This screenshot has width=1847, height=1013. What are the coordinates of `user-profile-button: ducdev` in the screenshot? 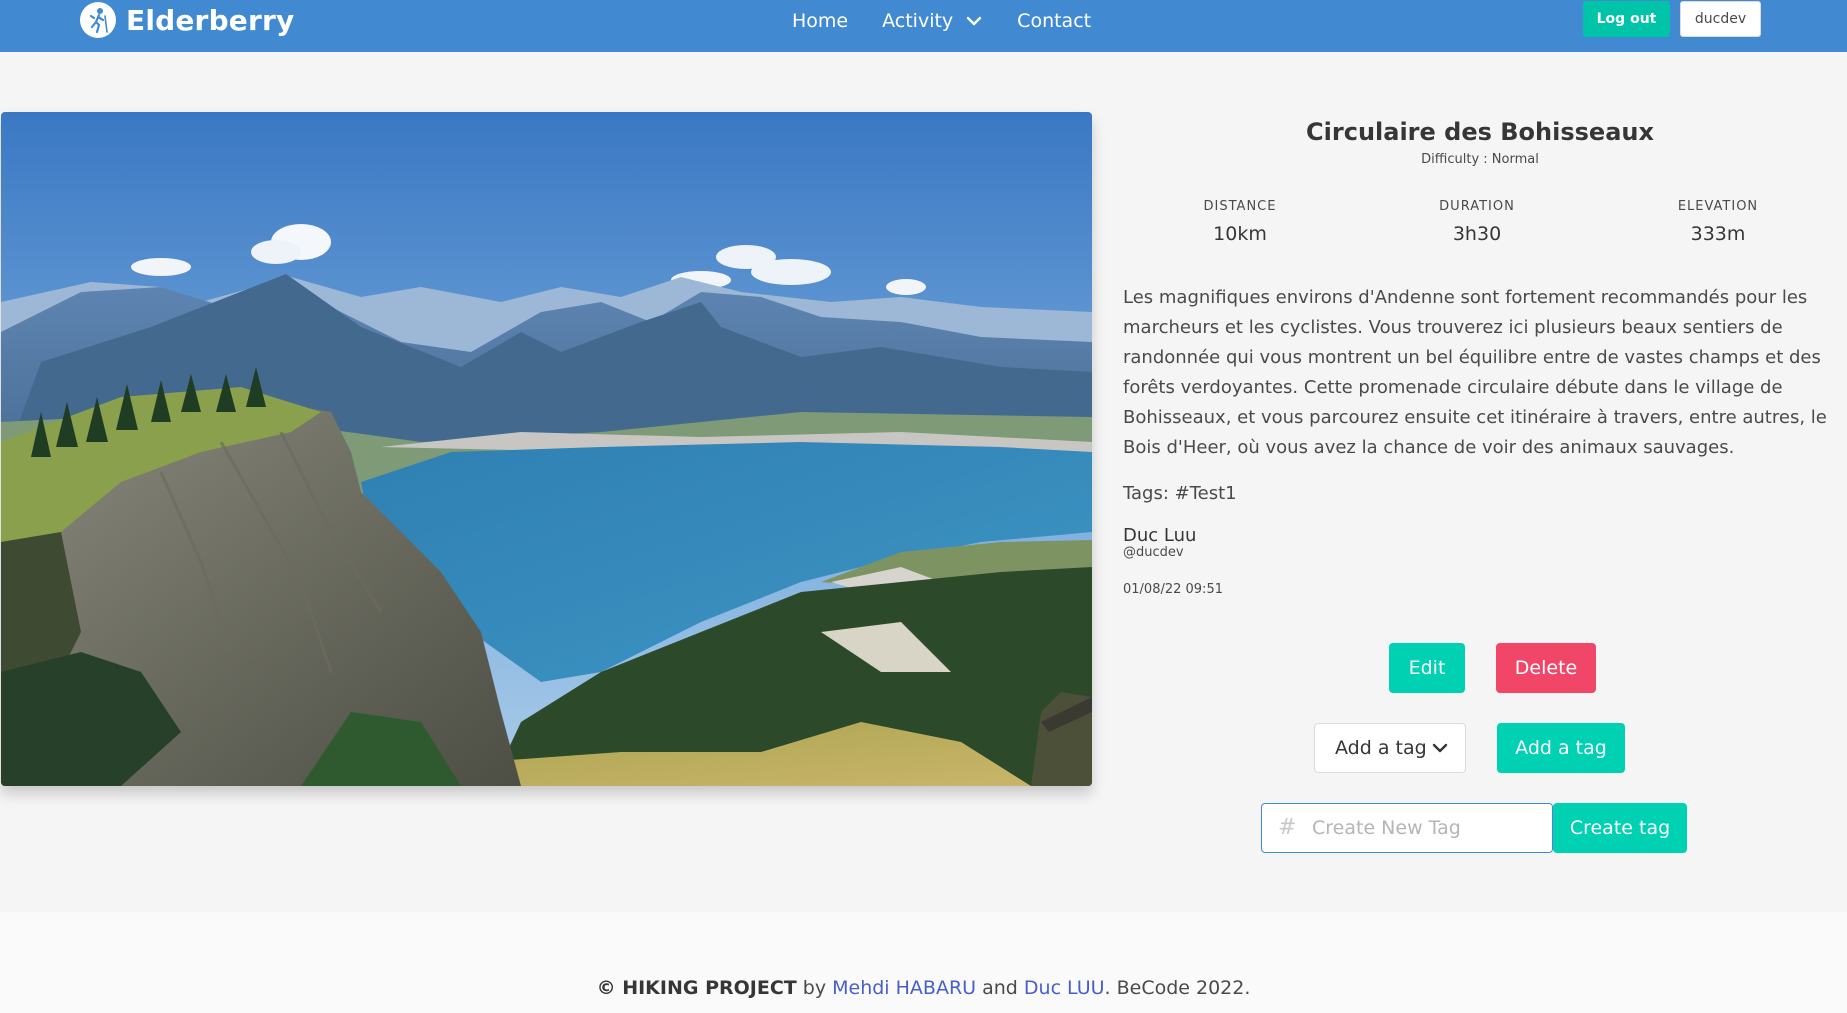 It's located at (1720, 19).